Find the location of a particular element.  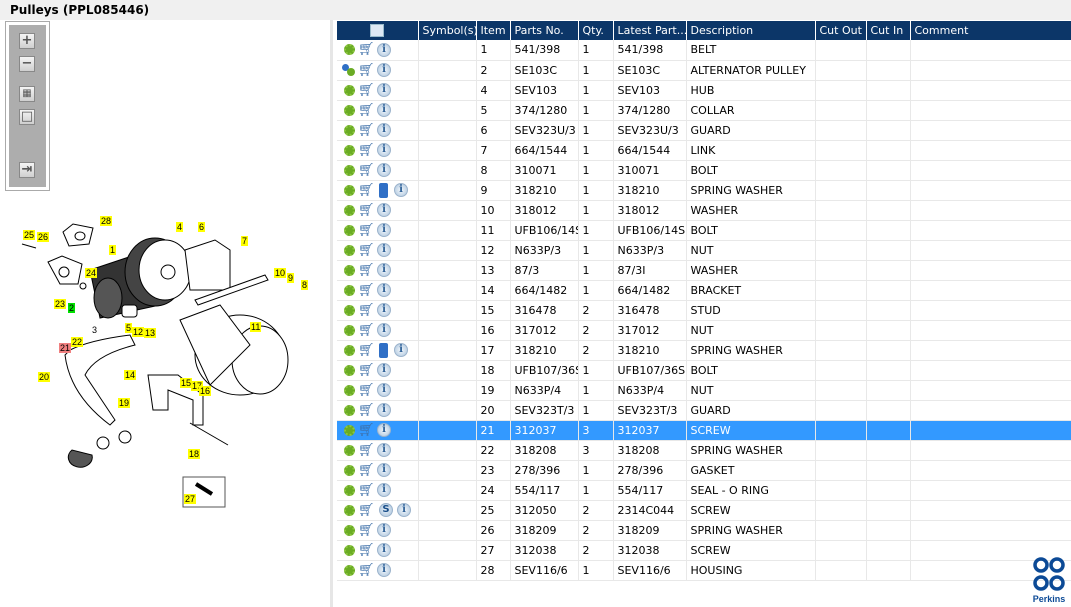

callout-24: 24 is located at coordinates (91, 273).